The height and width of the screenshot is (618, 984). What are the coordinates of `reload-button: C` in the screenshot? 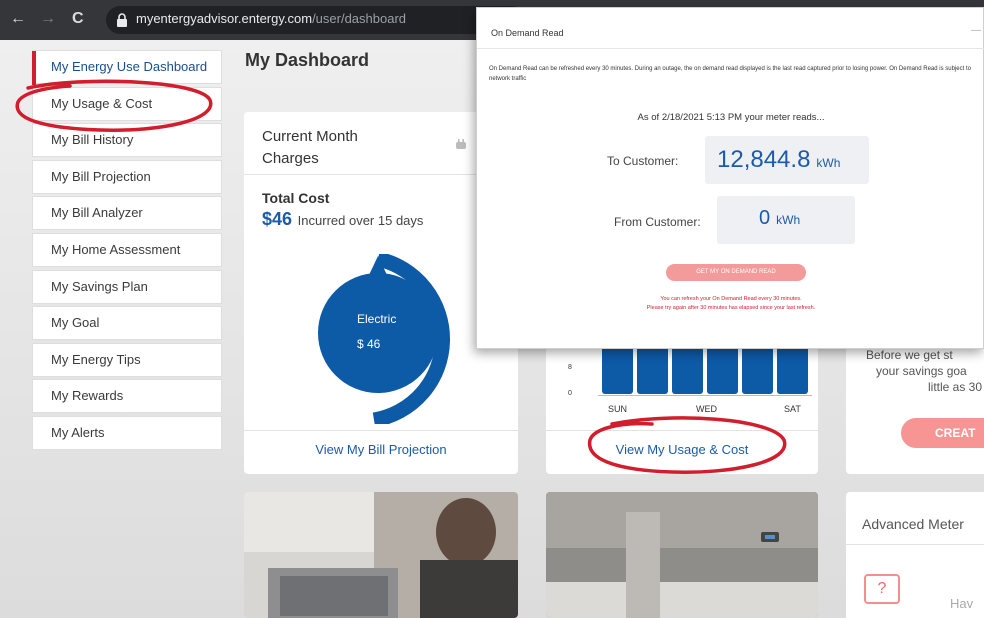 It's located at (78, 19).